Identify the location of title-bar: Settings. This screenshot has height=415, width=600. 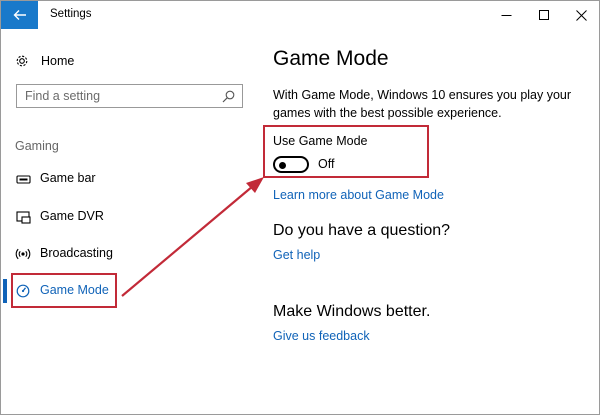
(300, 15).